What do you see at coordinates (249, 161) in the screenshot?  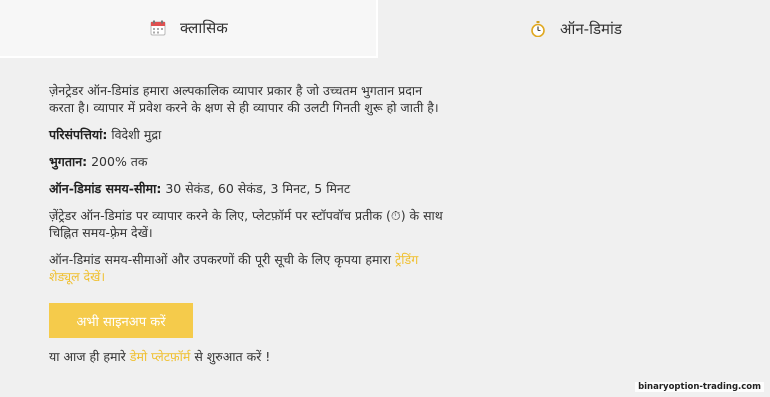 I see `payout-line: भुगतान: 200% तक` at bounding box center [249, 161].